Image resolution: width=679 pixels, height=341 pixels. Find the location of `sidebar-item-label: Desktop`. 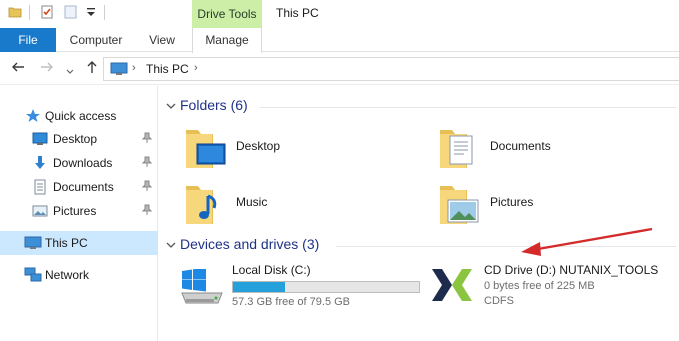

sidebar-item-label: Desktop is located at coordinates (75, 139).